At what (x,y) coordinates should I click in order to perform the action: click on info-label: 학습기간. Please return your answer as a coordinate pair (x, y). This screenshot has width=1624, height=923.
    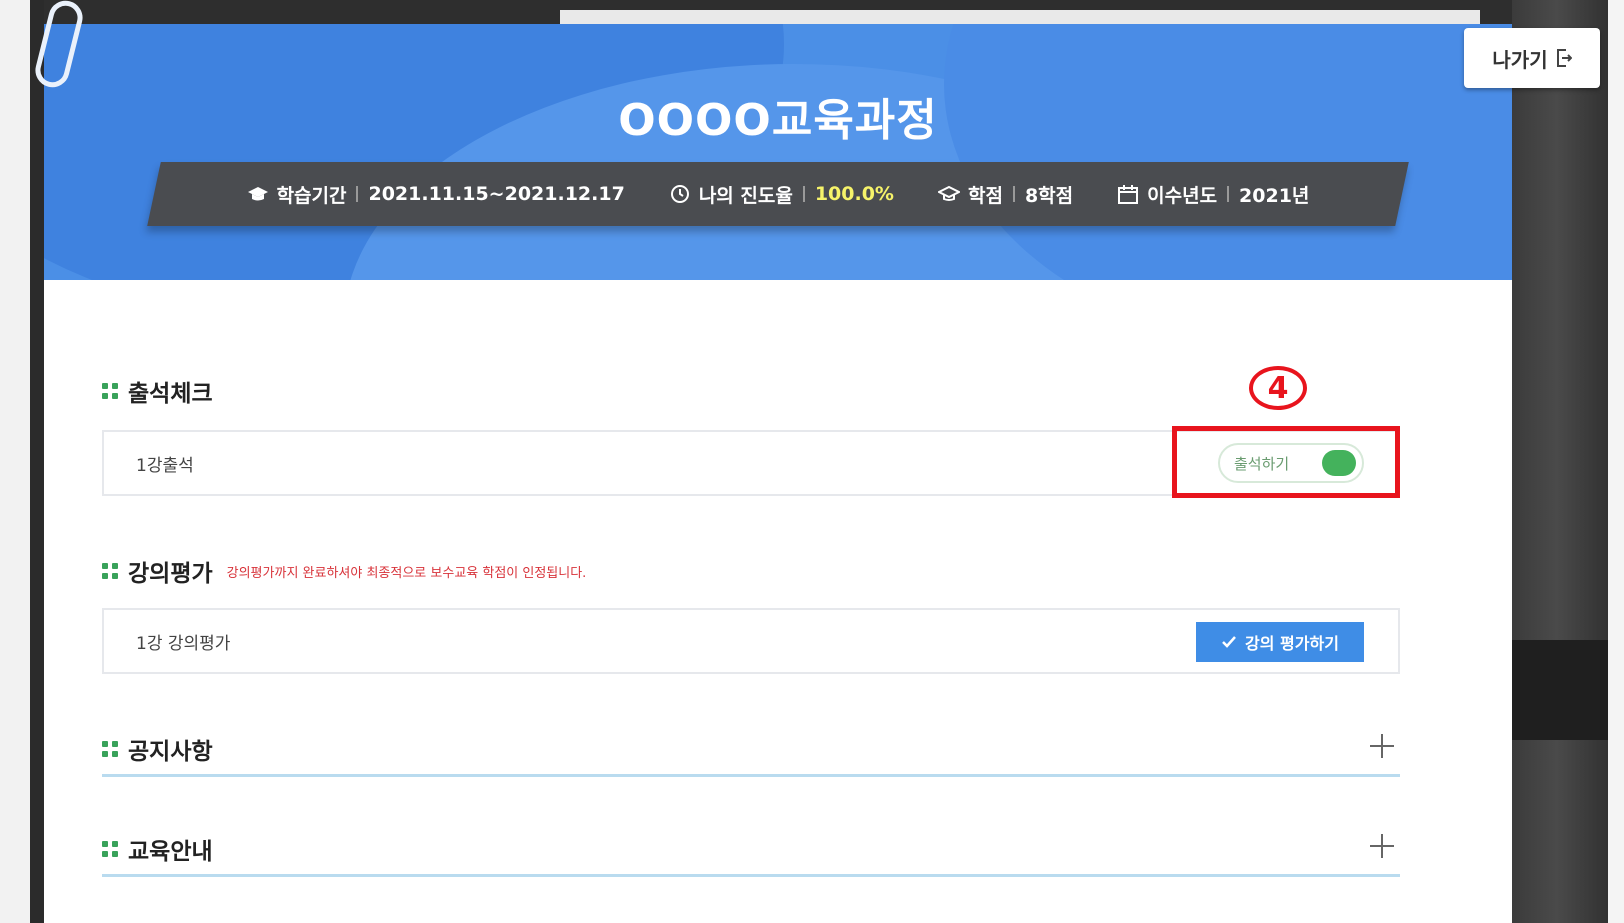
    Looking at the image, I should click on (311, 195).